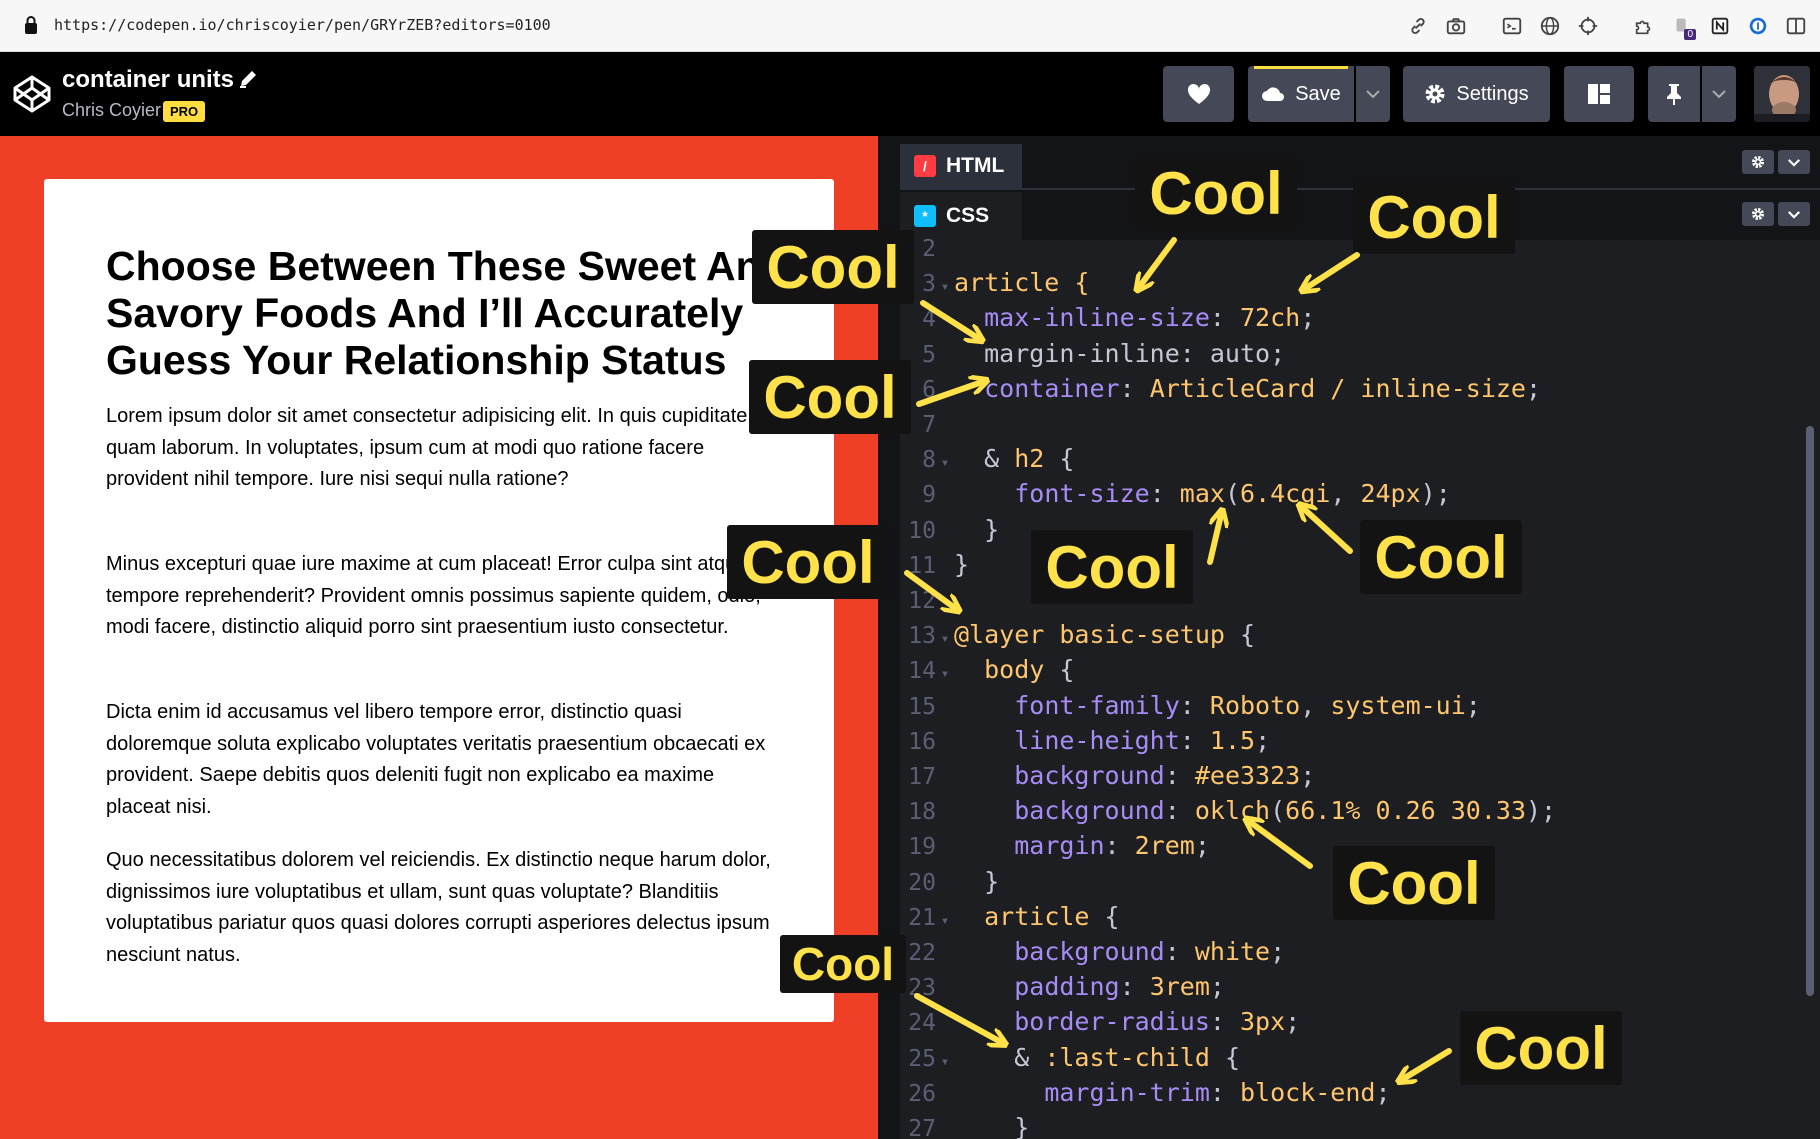 The height and width of the screenshot is (1139, 1820). What do you see at coordinates (248, 79) in the screenshot?
I see `pencil-icon` at bounding box center [248, 79].